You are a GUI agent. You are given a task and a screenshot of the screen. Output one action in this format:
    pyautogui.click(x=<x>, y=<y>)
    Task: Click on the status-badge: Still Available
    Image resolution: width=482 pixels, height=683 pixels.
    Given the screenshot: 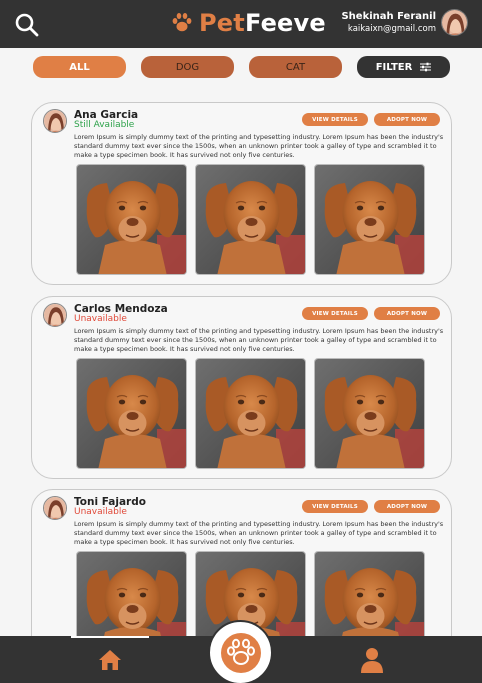 What is the action you would take?
    pyautogui.click(x=104, y=125)
    